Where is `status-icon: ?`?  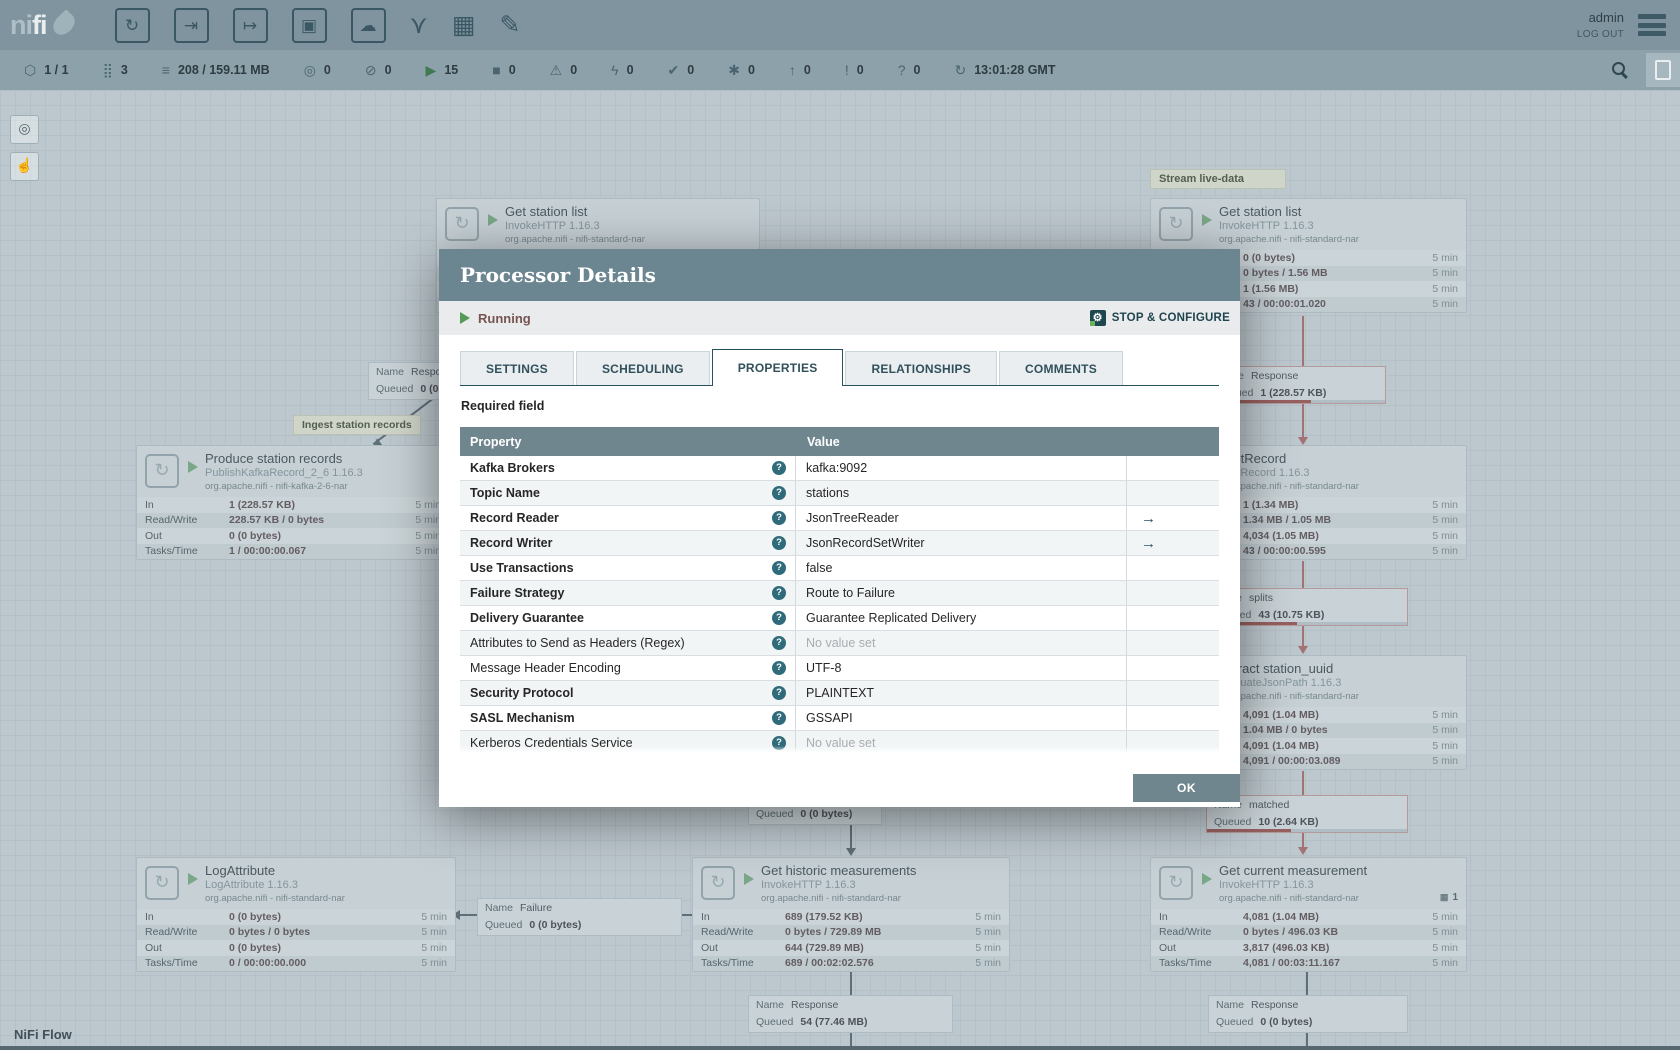
status-icon: ? is located at coordinates (901, 70).